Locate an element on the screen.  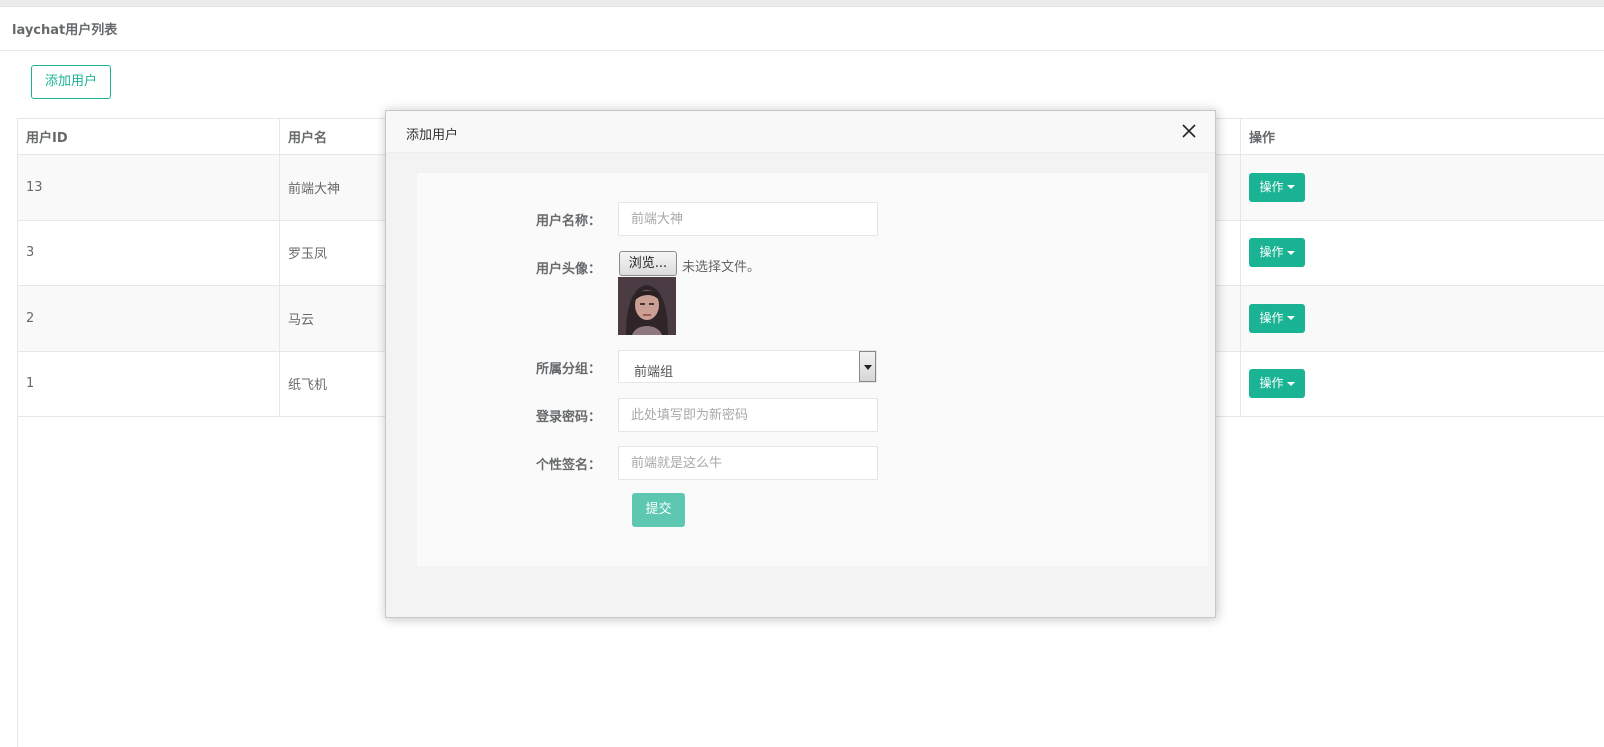
password-input is located at coordinates (748, 415).